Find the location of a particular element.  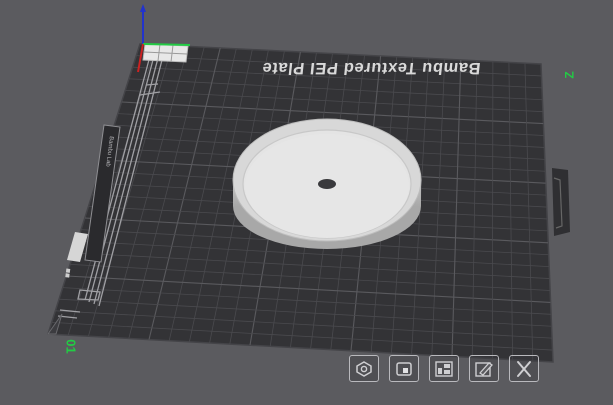

plate-toolbar is located at coordinates (444, 368).